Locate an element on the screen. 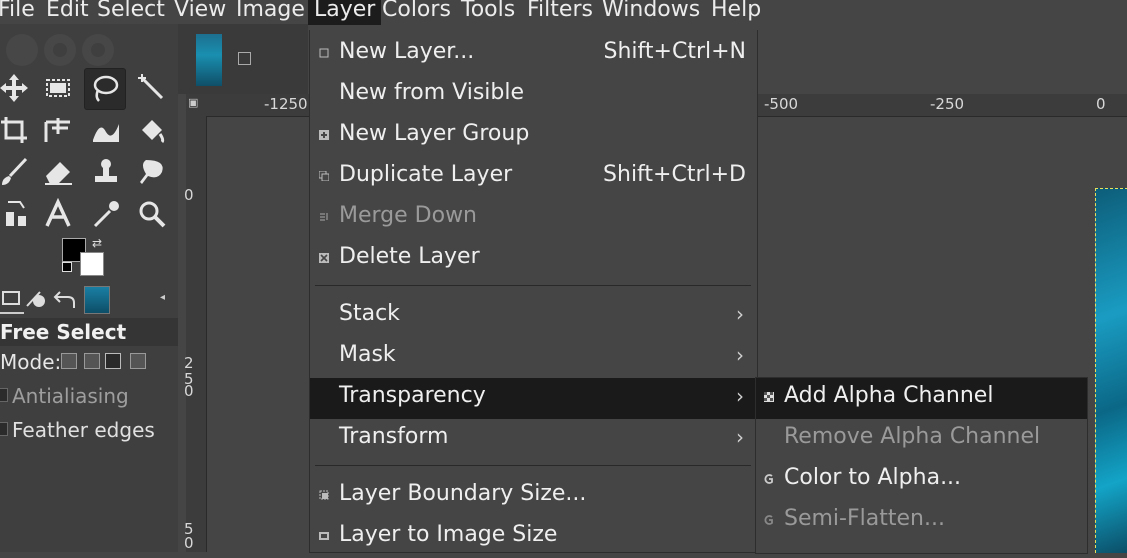 This screenshot has width=1127, height=558. color-to-alpha-icon is located at coordinates (768, 479).